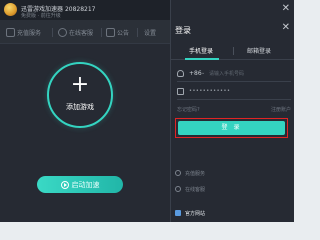  I want to click on toolbar-notice: 公告, so click(117, 32).